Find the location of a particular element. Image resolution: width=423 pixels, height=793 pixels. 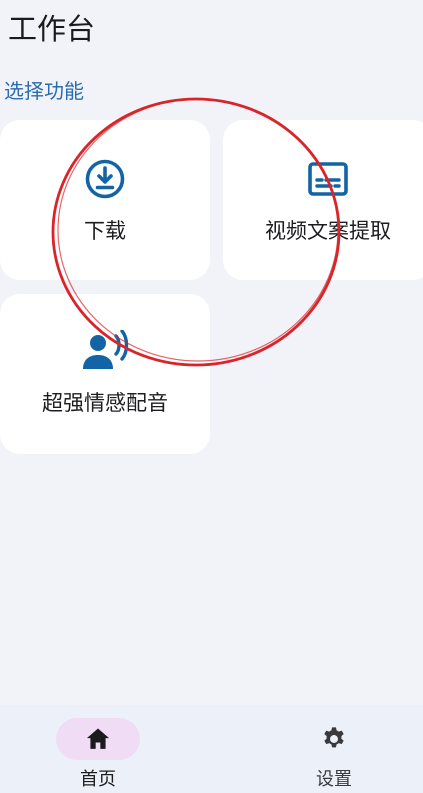

emotional-dubbing-label: 超强情感配音 is located at coordinates (105, 403).